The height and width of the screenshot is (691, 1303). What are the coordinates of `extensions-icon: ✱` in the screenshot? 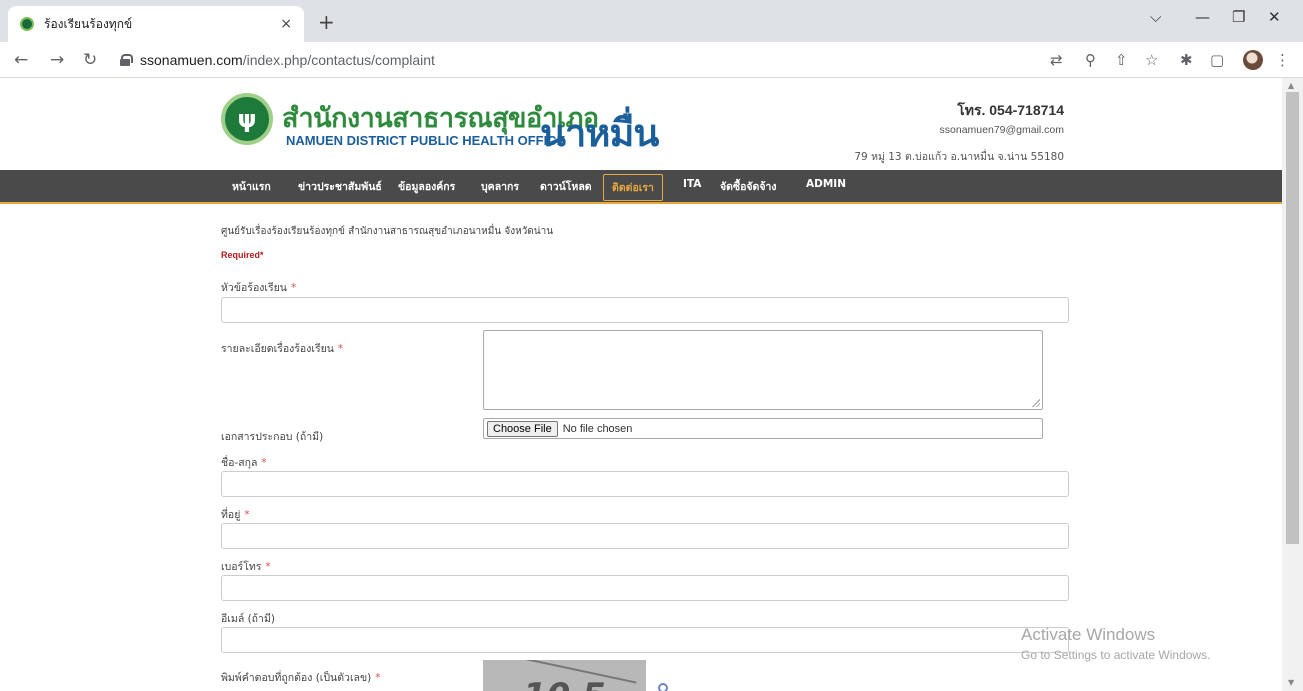 It's located at (1186, 60).